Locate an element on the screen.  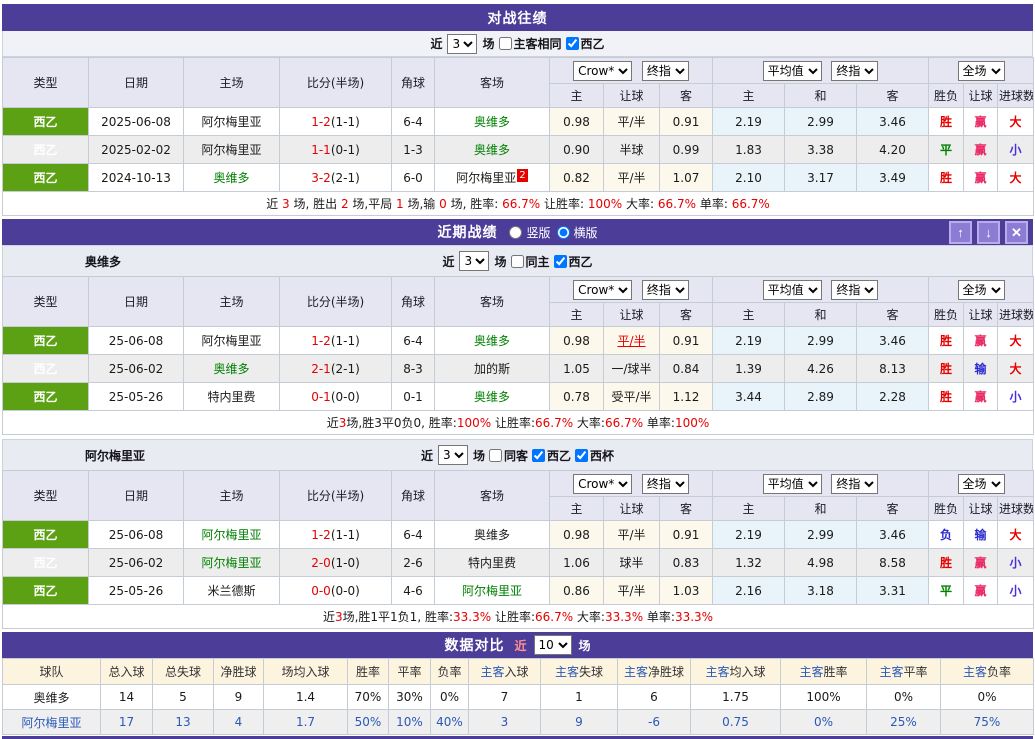
avg-home: 1.32 is located at coordinates (748, 562).